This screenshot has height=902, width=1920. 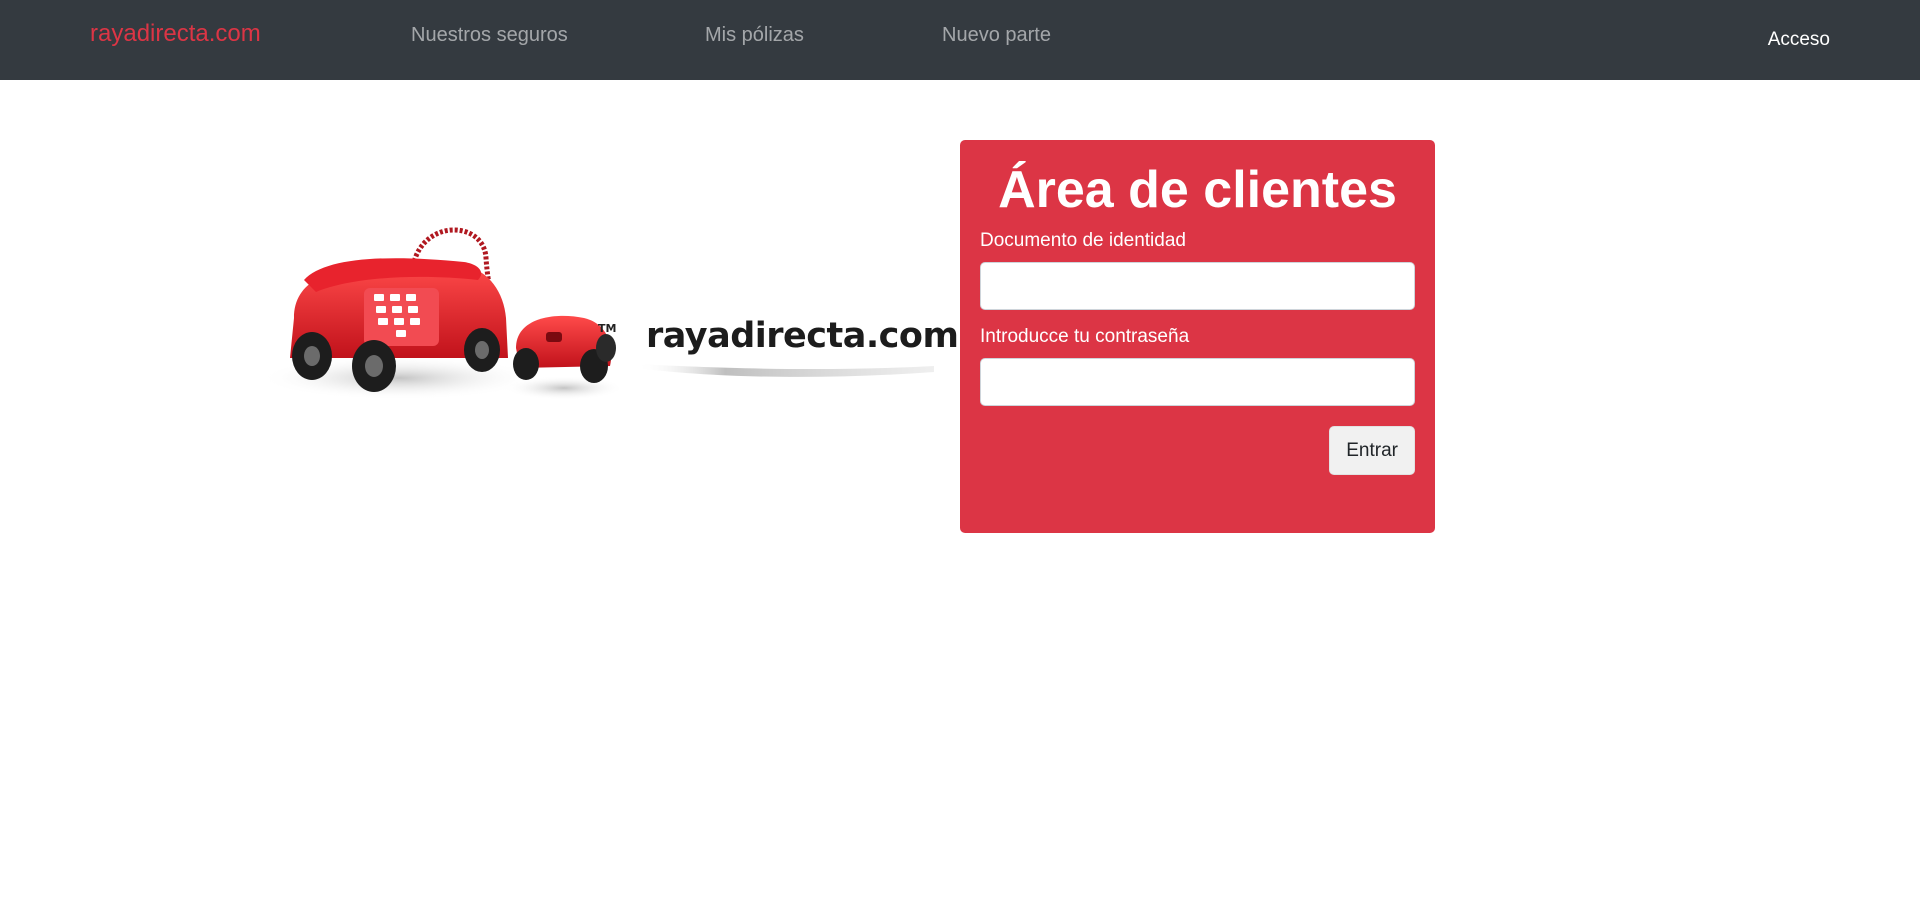 What do you see at coordinates (1197, 190) in the screenshot?
I see `login-title: Área de clientes` at bounding box center [1197, 190].